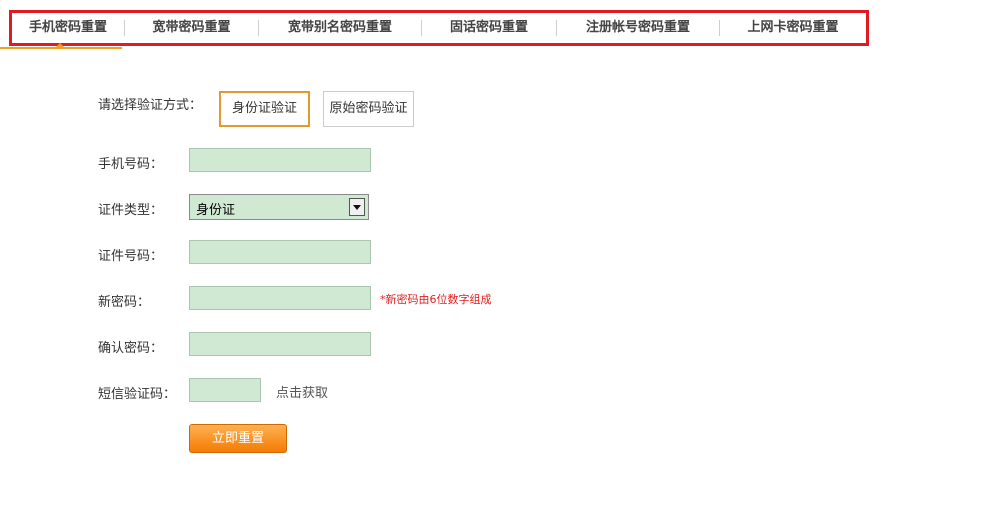 The height and width of the screenshot is (513, 998). What do you see at coordinates (137, 394) in the screenshot?
I see `sms-code-label: 短信验证码：` at bounding box center [137, 394].